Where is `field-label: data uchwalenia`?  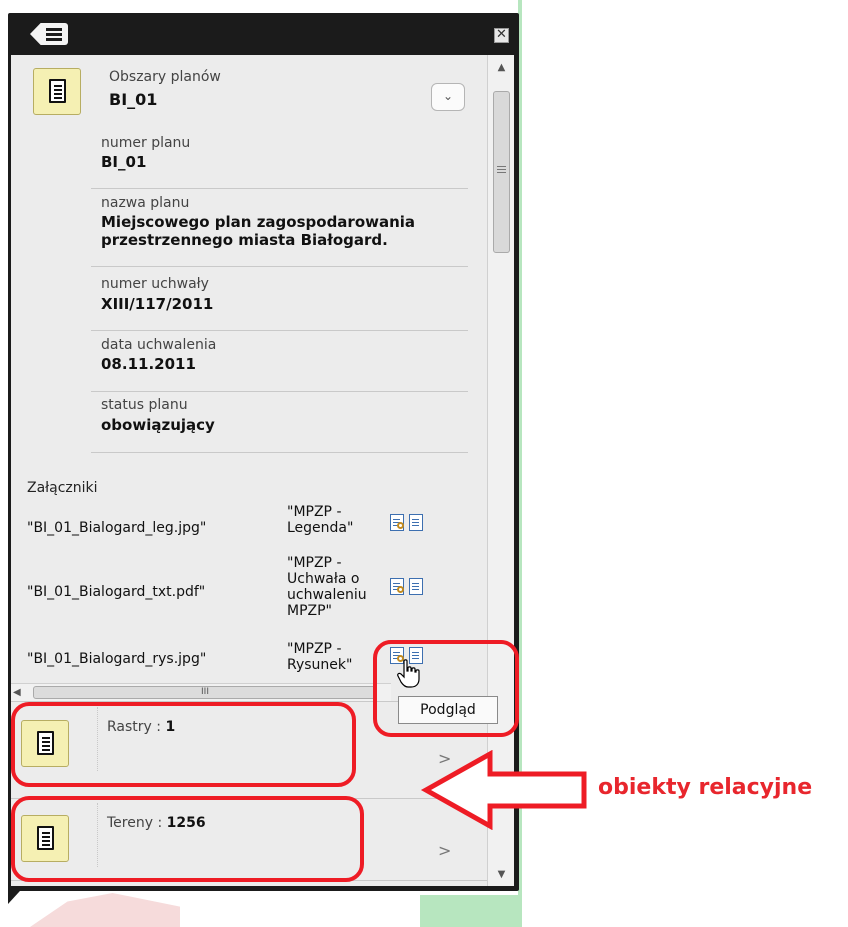 field-label: data uchwalenia is located at coordinates (159, 345).